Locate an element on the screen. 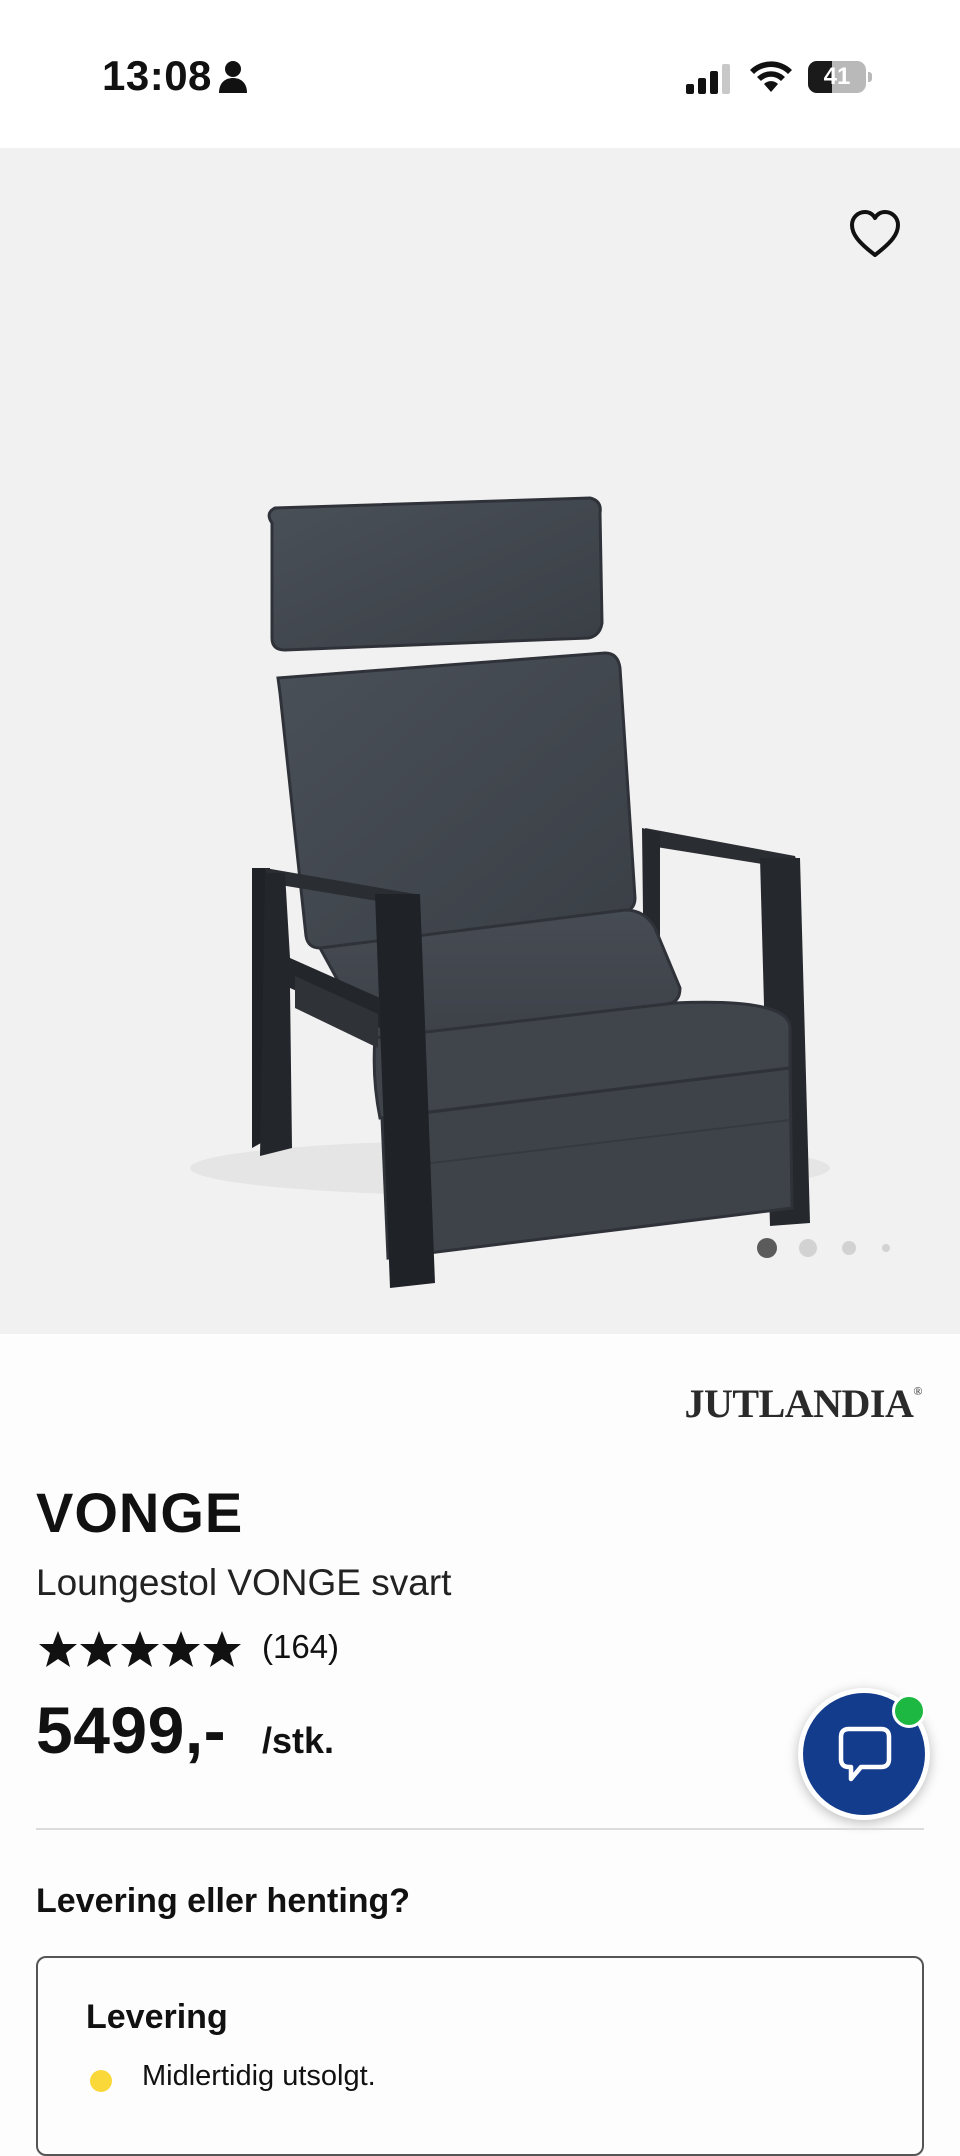 The image size is (960, 2156). status-time: 13:08 is located at coordinates (157, 75).